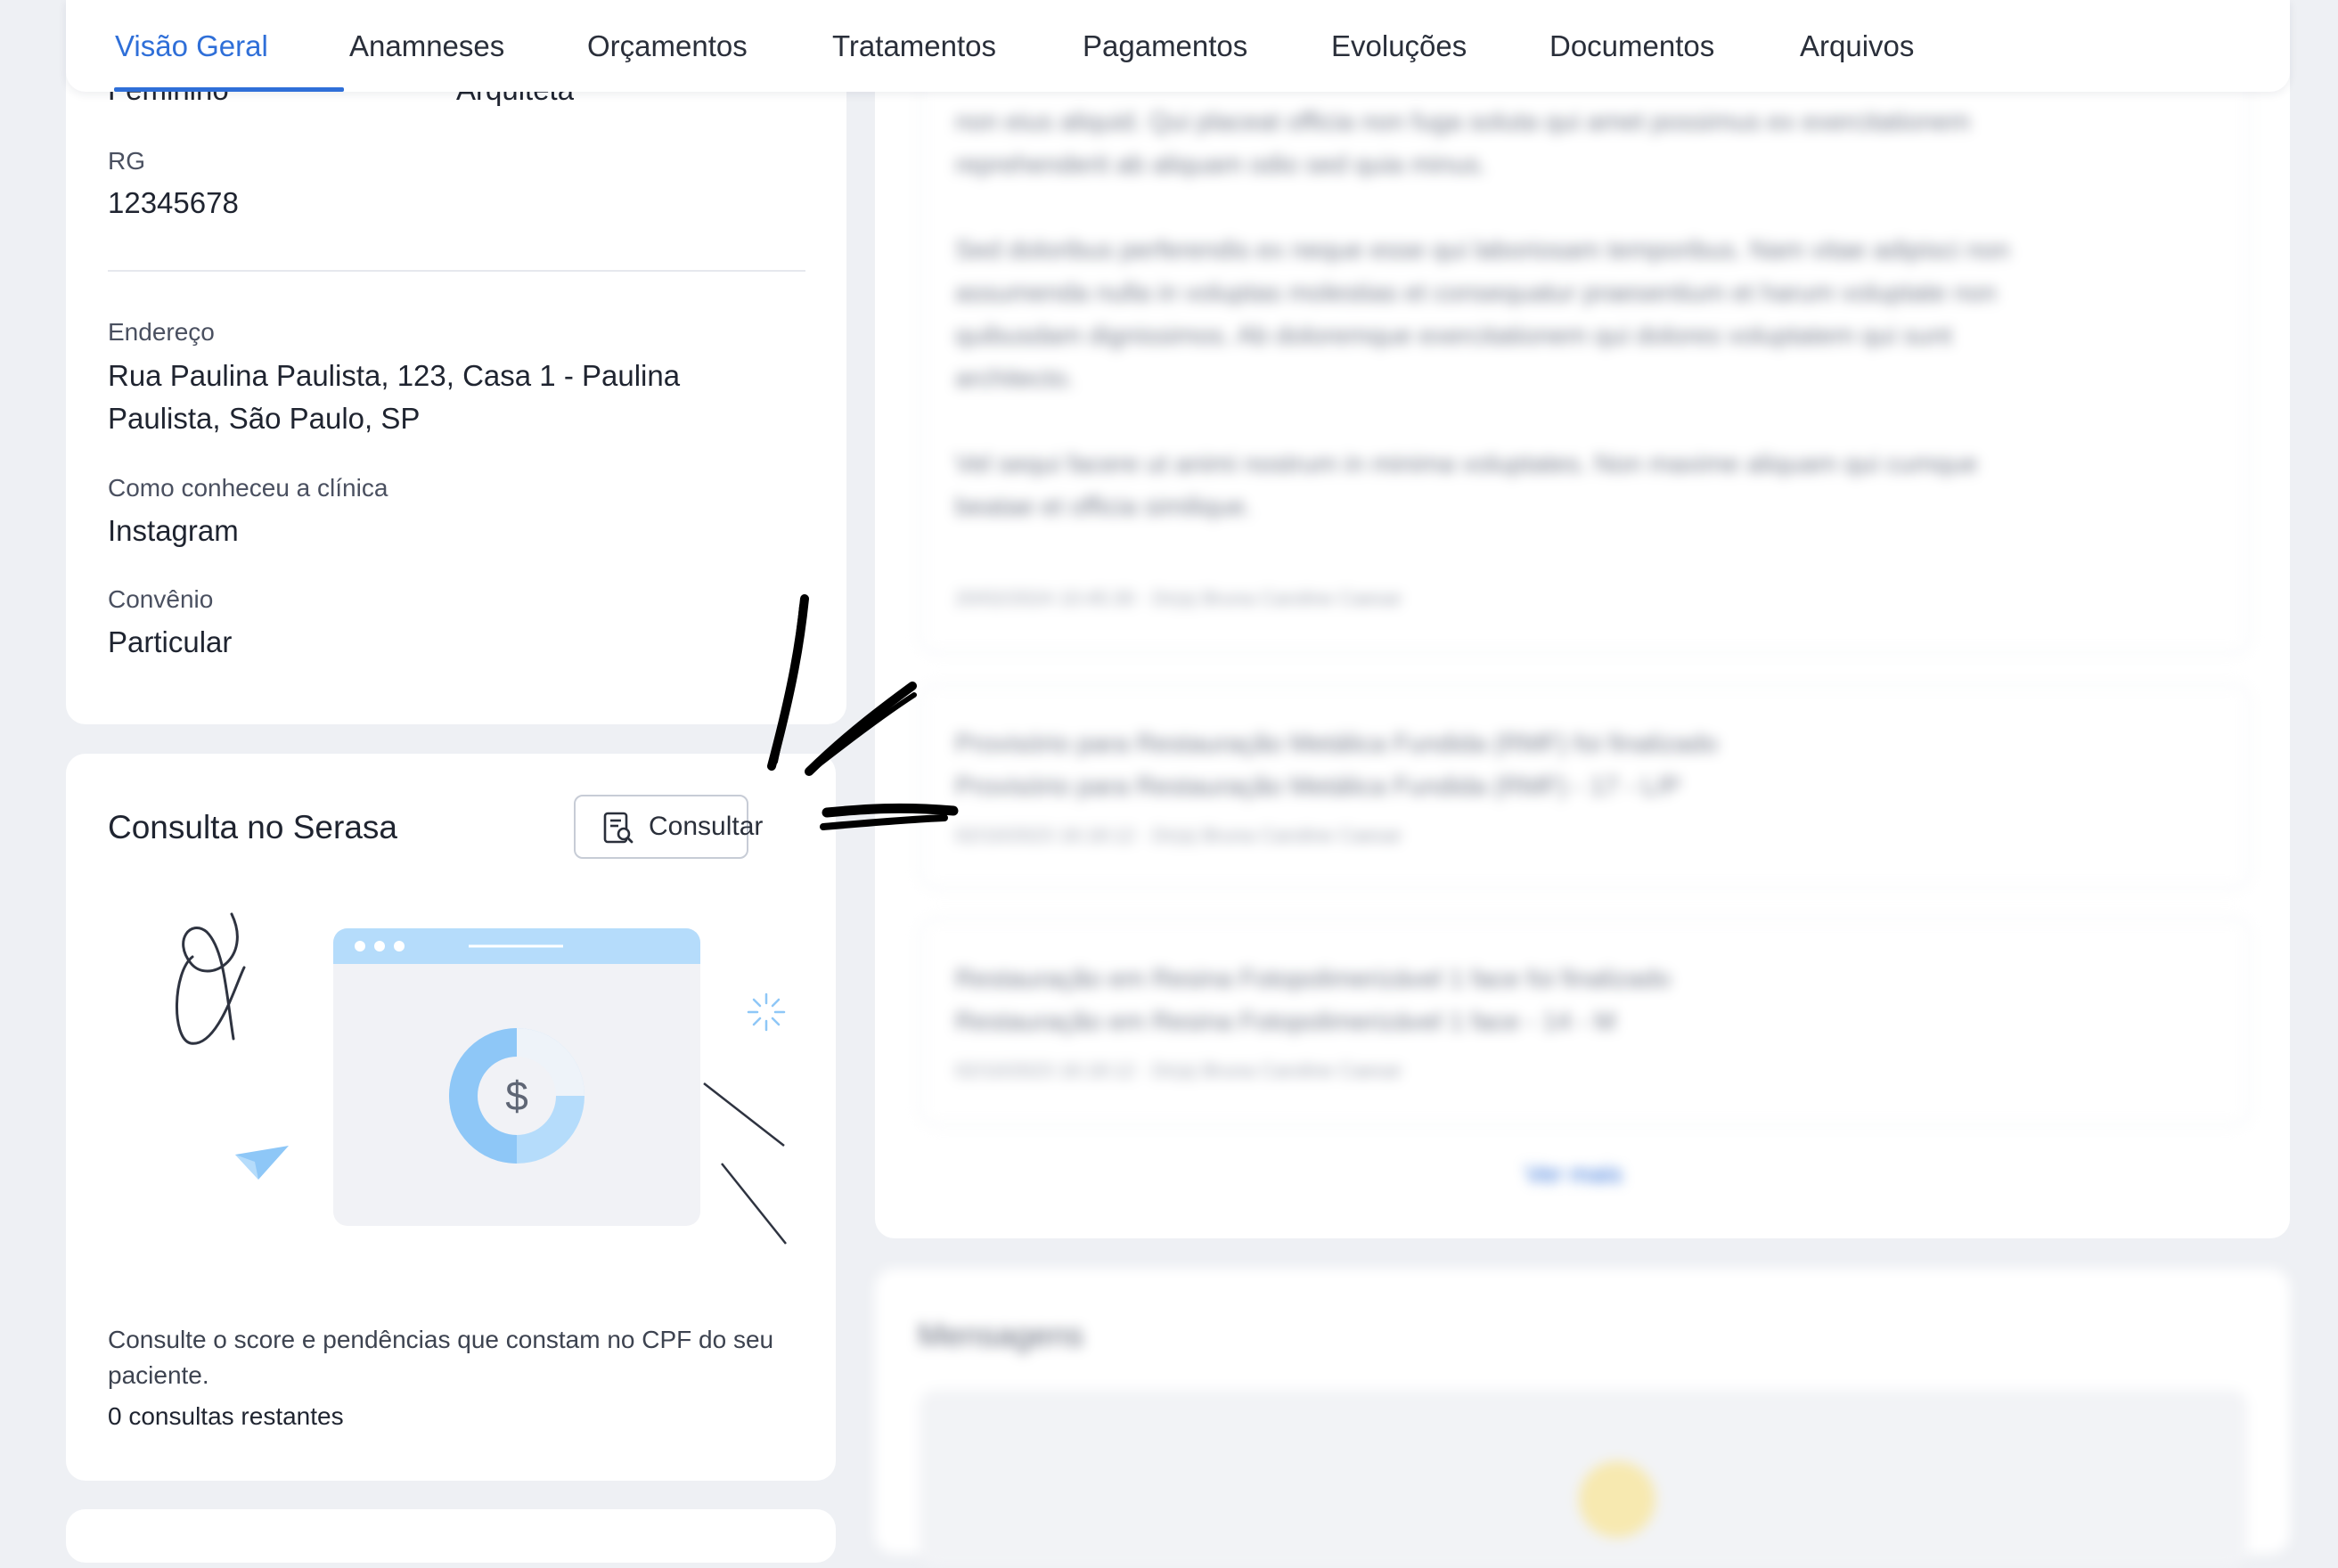  I want to click on messages-title: Mensagens, so click(1001, 1335).